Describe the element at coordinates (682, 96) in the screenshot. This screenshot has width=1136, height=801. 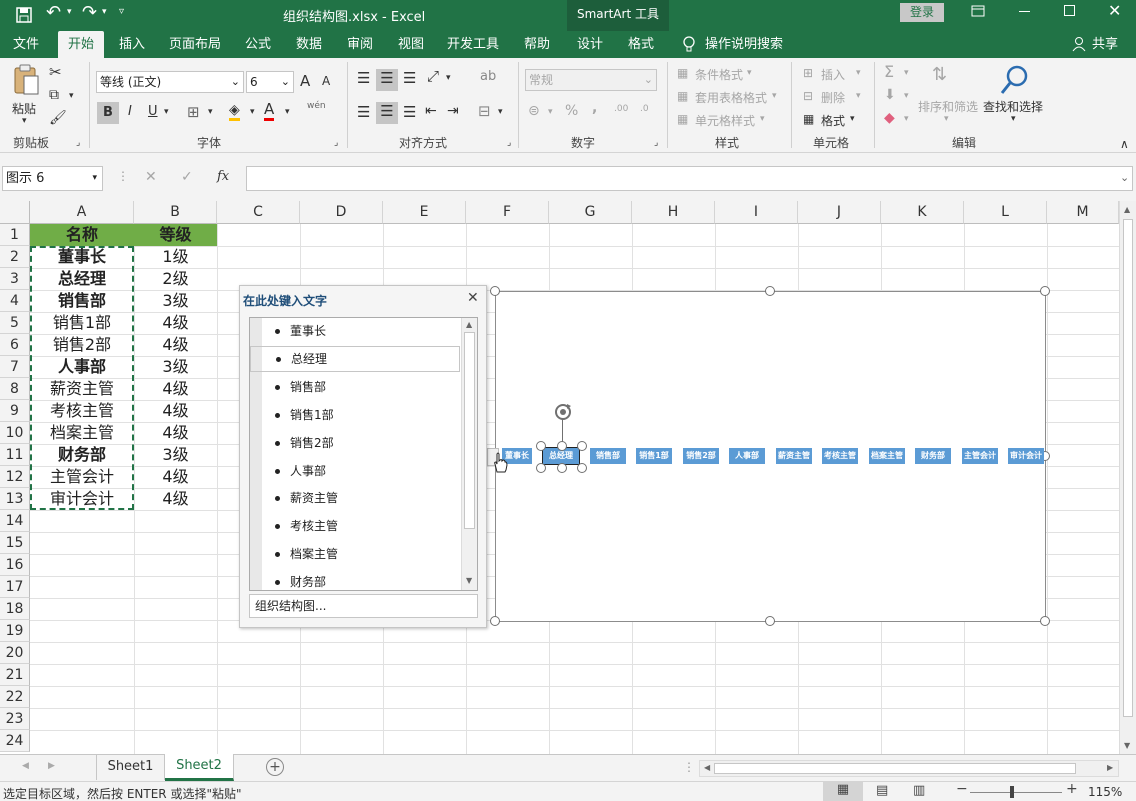
I see `table-format-icon: ▦` at that location.